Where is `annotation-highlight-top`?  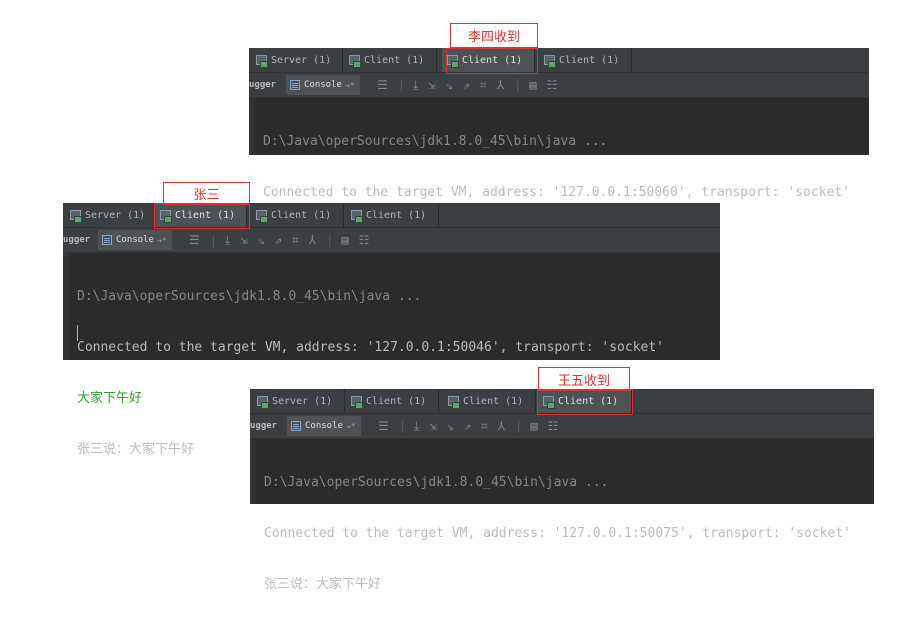
annotation-highlight-top is located at coordinates (492, 61).